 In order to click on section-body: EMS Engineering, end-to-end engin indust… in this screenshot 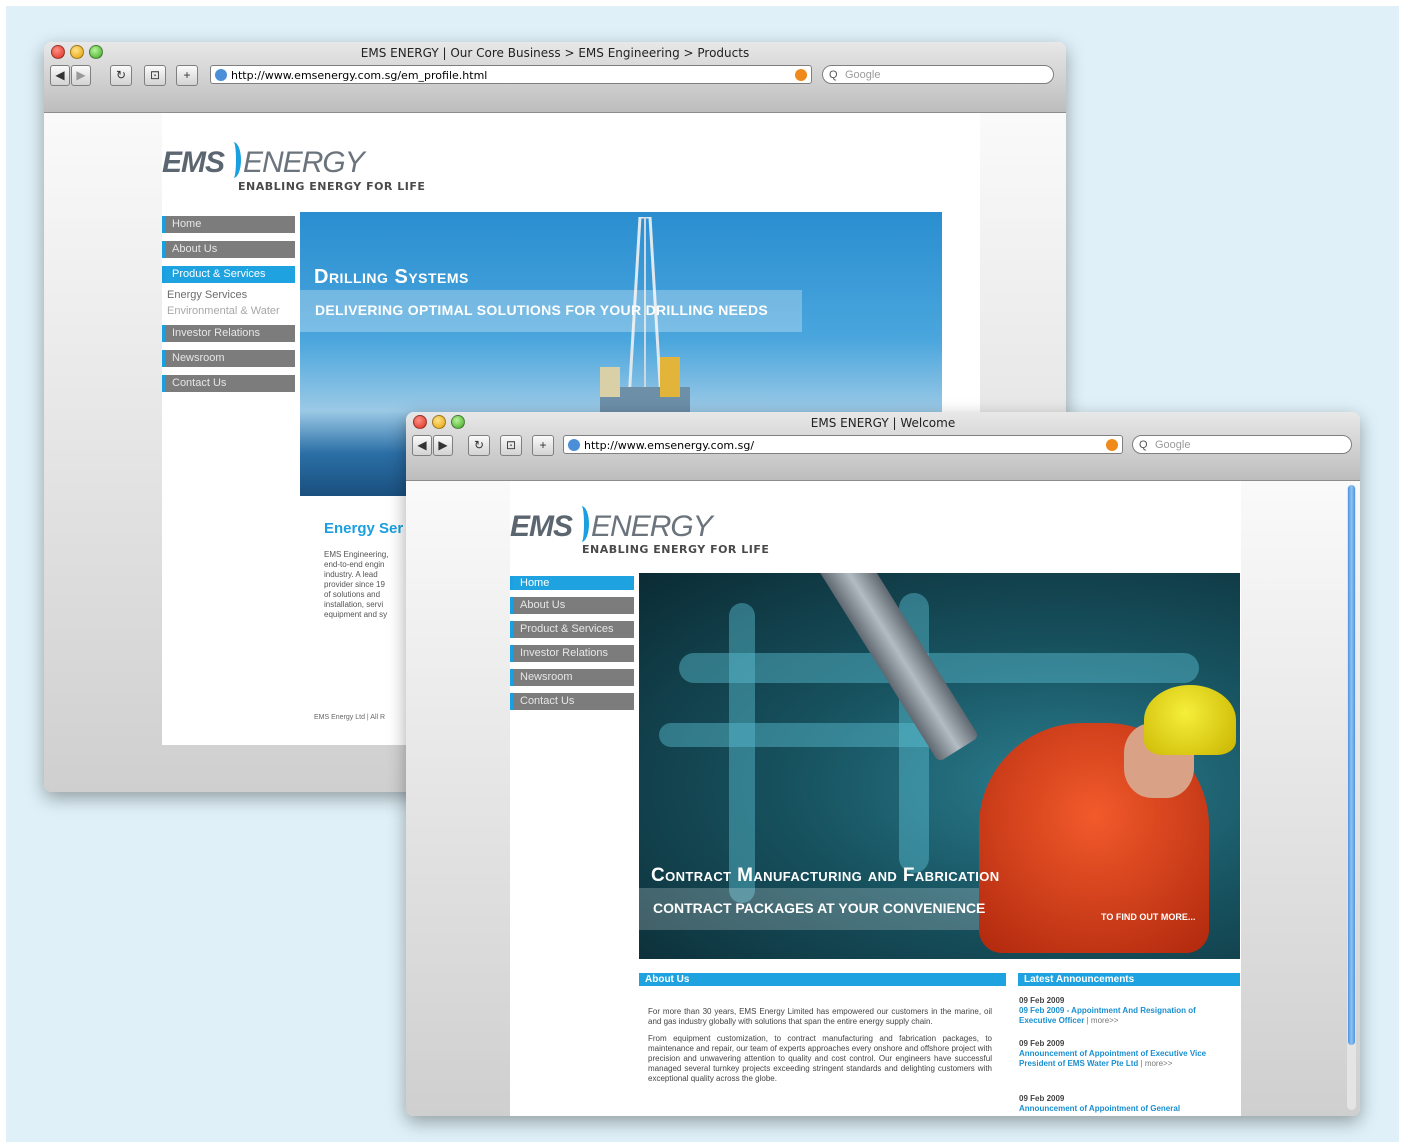, I will do `click(369, 585)`.